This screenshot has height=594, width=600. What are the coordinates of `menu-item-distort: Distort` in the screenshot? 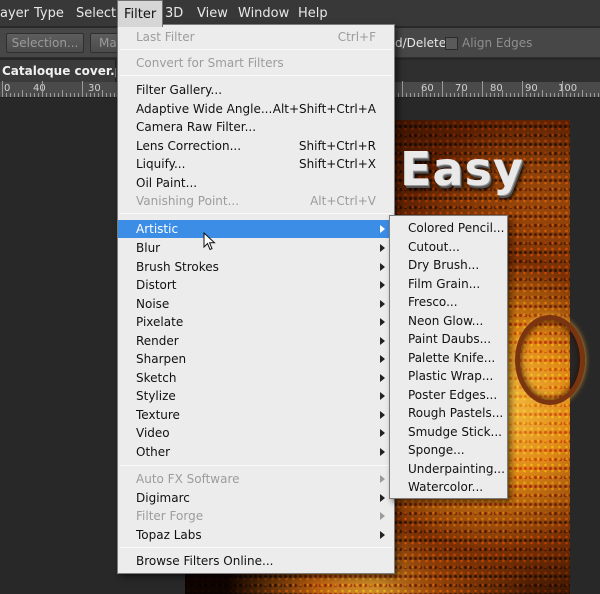 It's located at (256, 285).